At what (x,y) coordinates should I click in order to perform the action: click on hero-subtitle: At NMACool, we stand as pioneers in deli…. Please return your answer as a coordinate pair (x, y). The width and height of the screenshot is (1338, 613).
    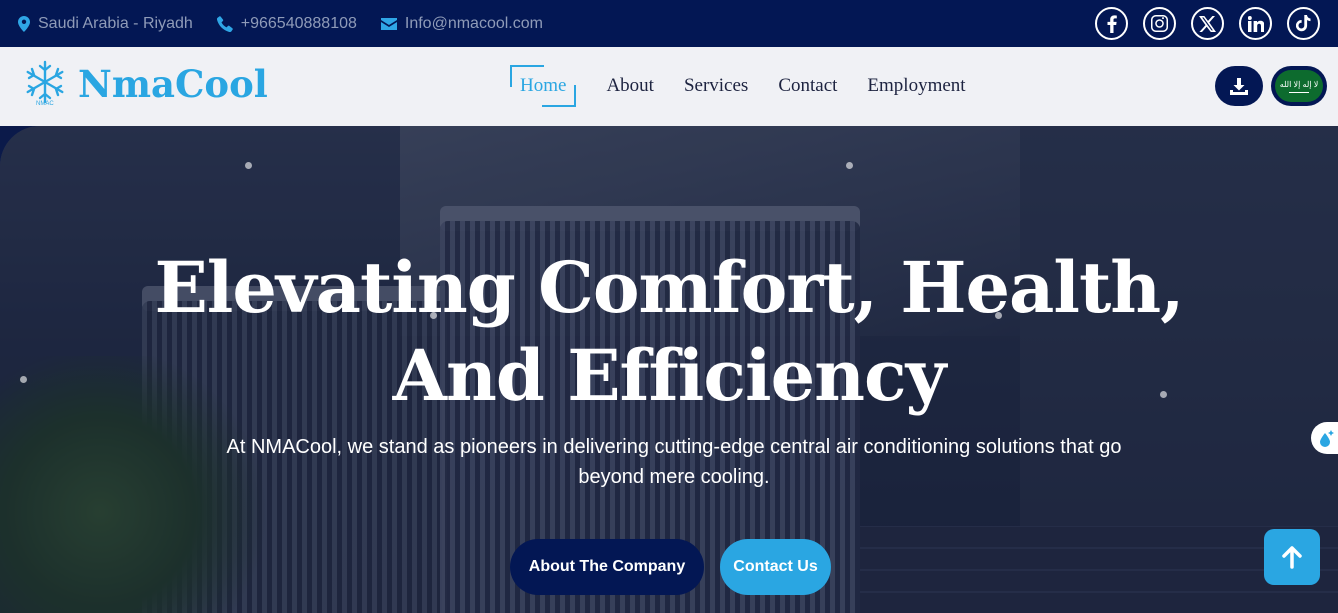
    Looking at the image, I should click on (674, 462).